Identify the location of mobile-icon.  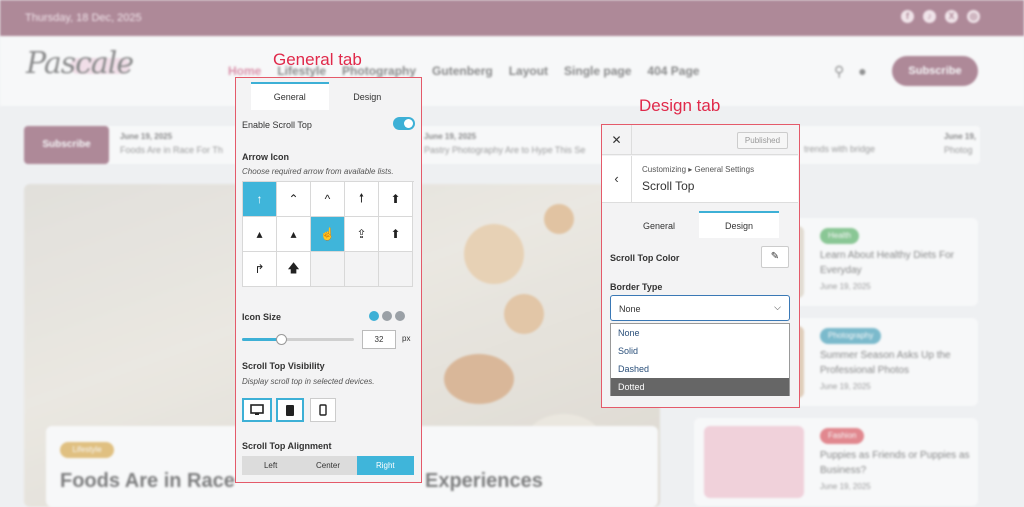
(323, 410).